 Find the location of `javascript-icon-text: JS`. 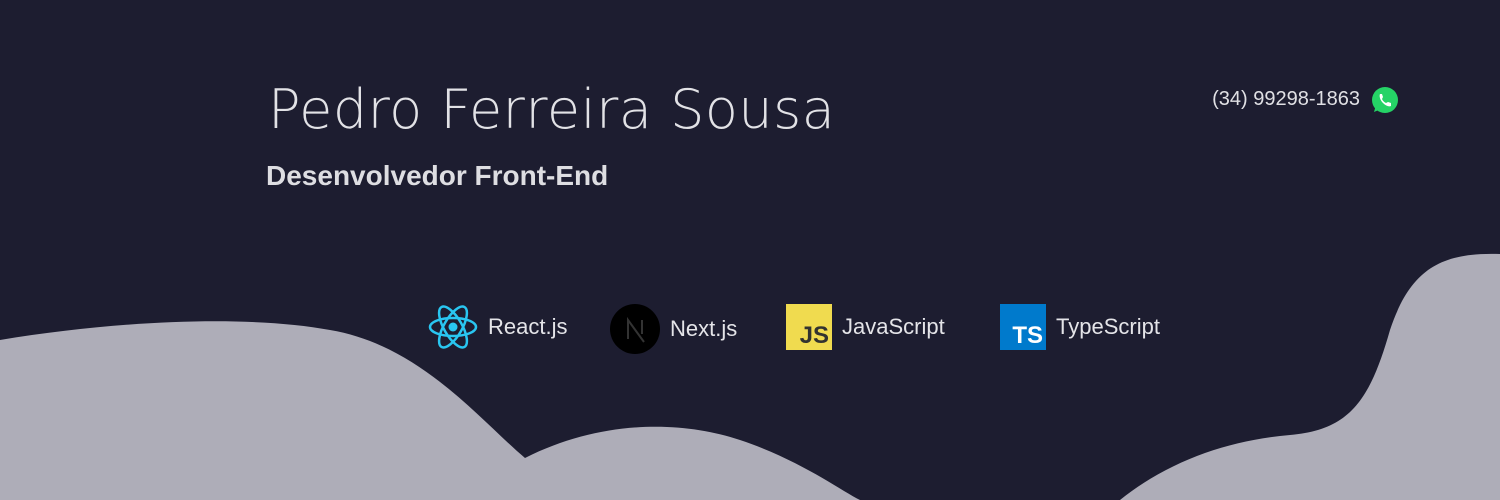

javascript-icon-text: JS is located at coordinates (814, 335).